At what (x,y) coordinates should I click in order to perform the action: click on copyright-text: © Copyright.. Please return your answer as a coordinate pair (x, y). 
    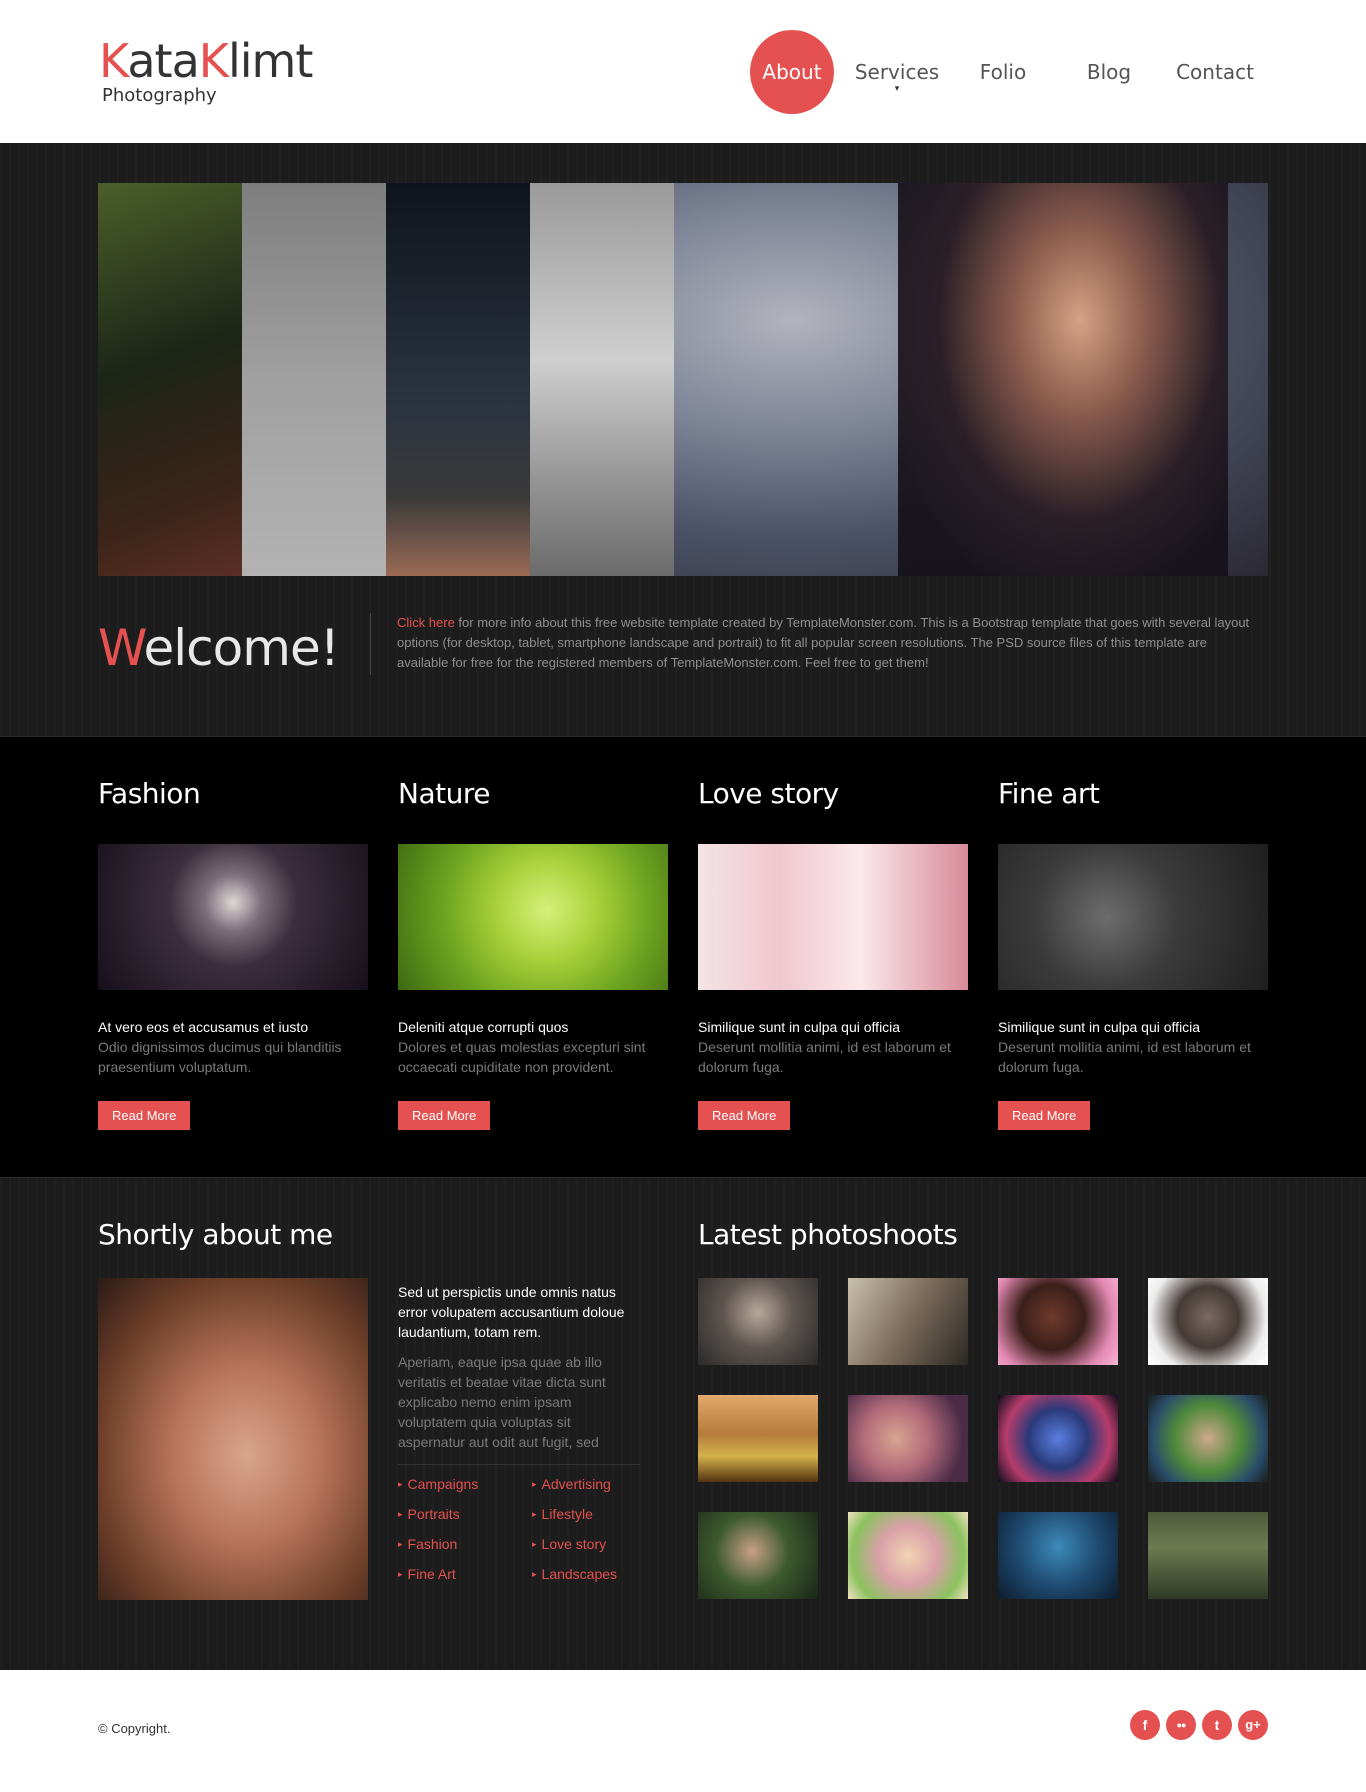
    Looking at the image, I should click on (134, 1728).